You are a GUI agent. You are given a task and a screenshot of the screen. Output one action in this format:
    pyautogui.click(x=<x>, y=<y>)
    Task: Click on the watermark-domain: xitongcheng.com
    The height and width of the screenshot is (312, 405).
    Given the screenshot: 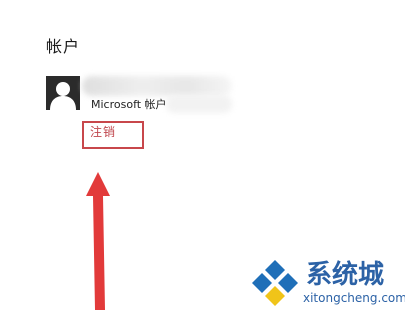 What is the action you would take?
    pyautogui.click(x=354, y=298)
    